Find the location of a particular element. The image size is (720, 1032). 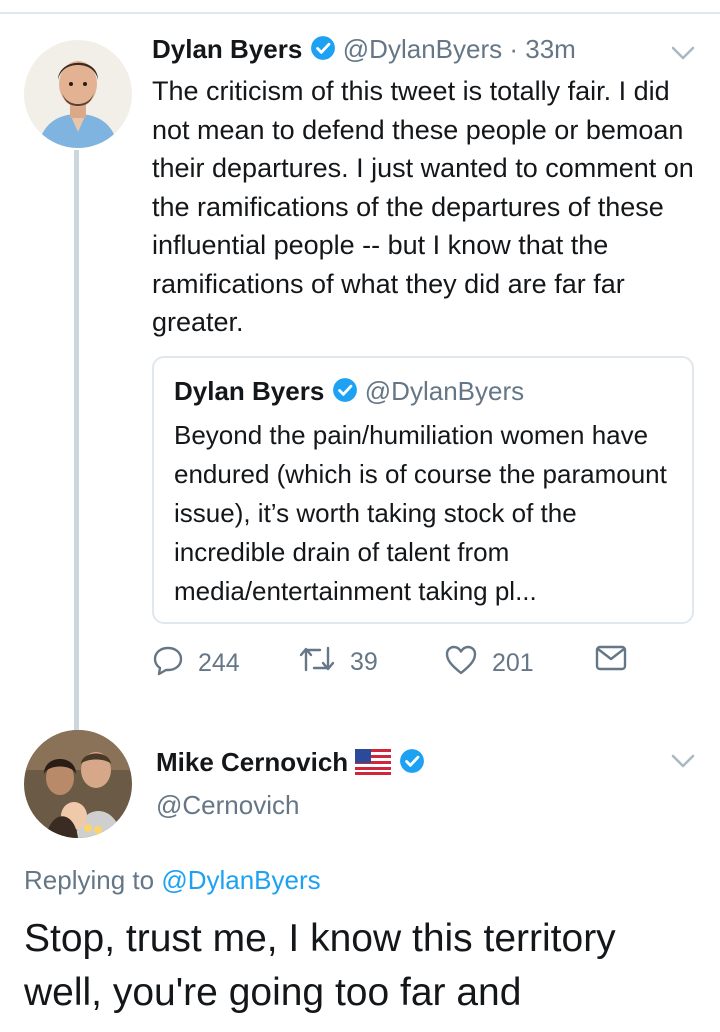

quoted-author-handle: @DylanByers is located at coordinates (444, 391).